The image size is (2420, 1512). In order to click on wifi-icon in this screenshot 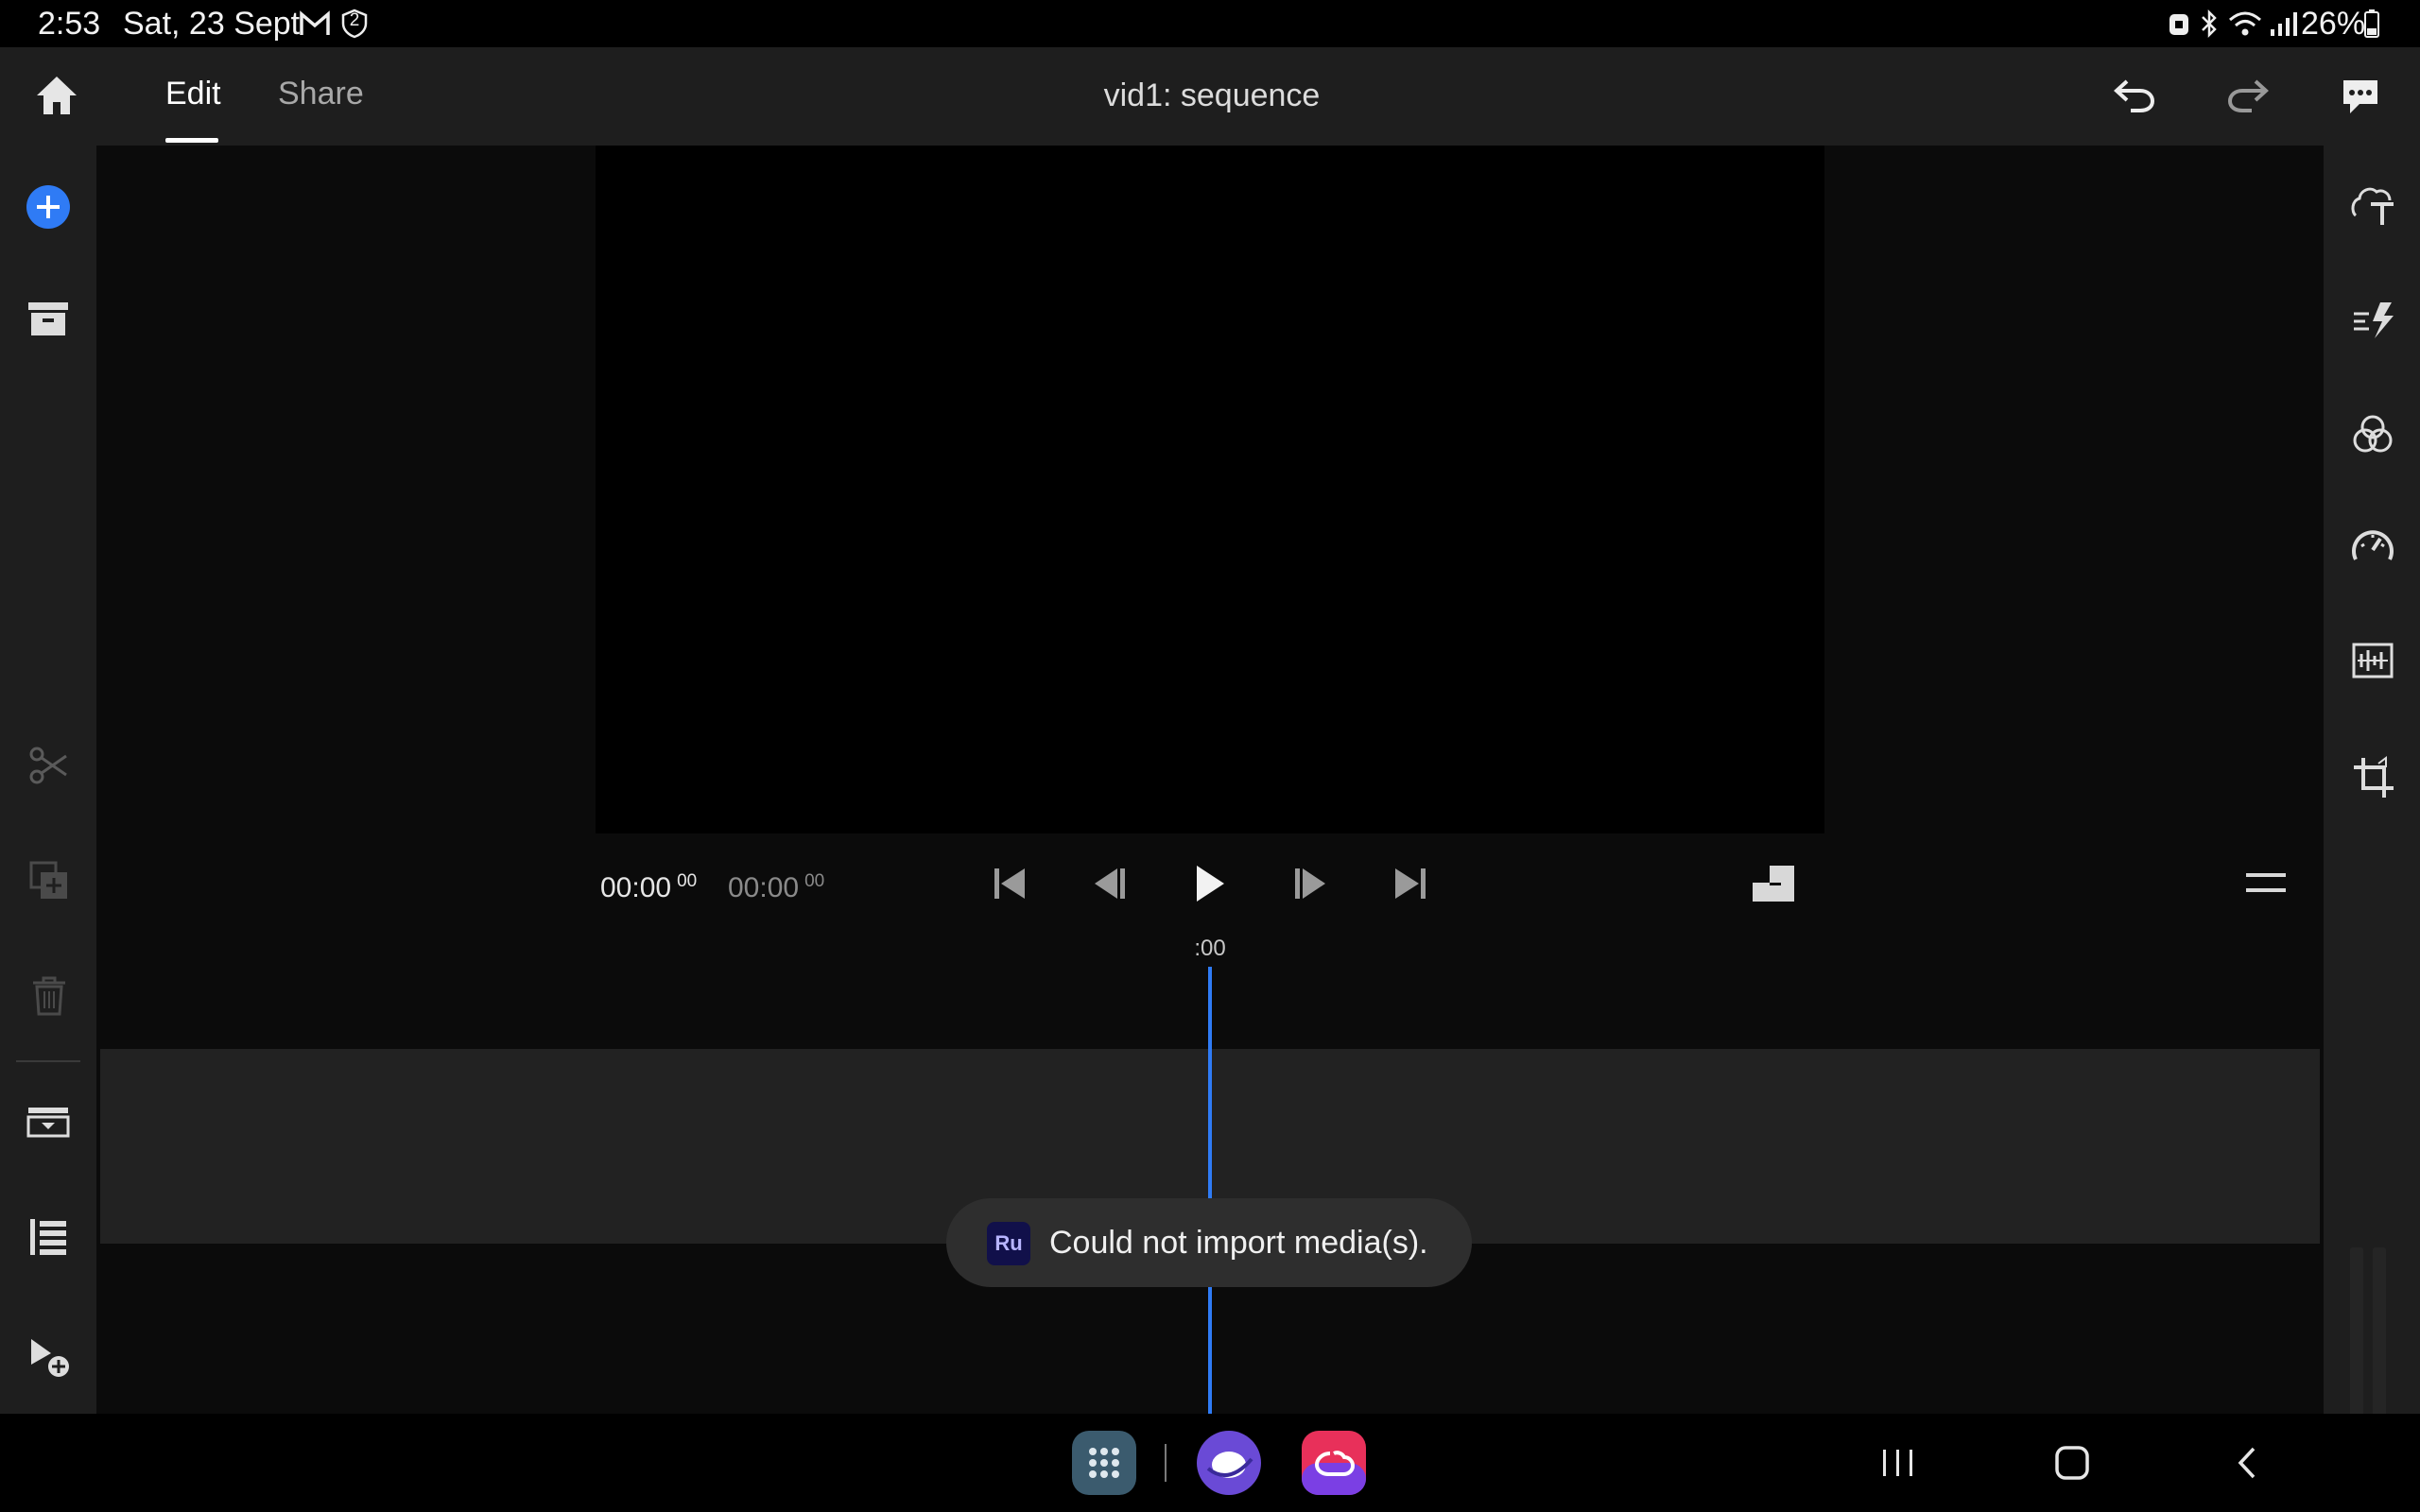, I will do `click(2245, 24)`.